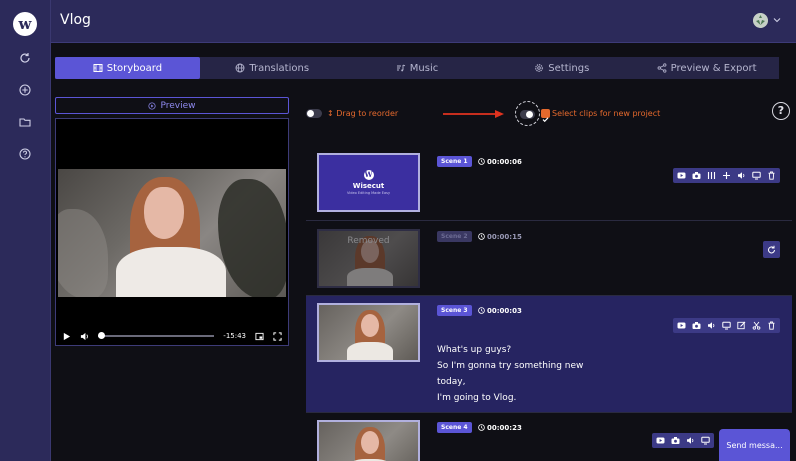  I want to click on tab-settings: Settings, so click(561, 68).